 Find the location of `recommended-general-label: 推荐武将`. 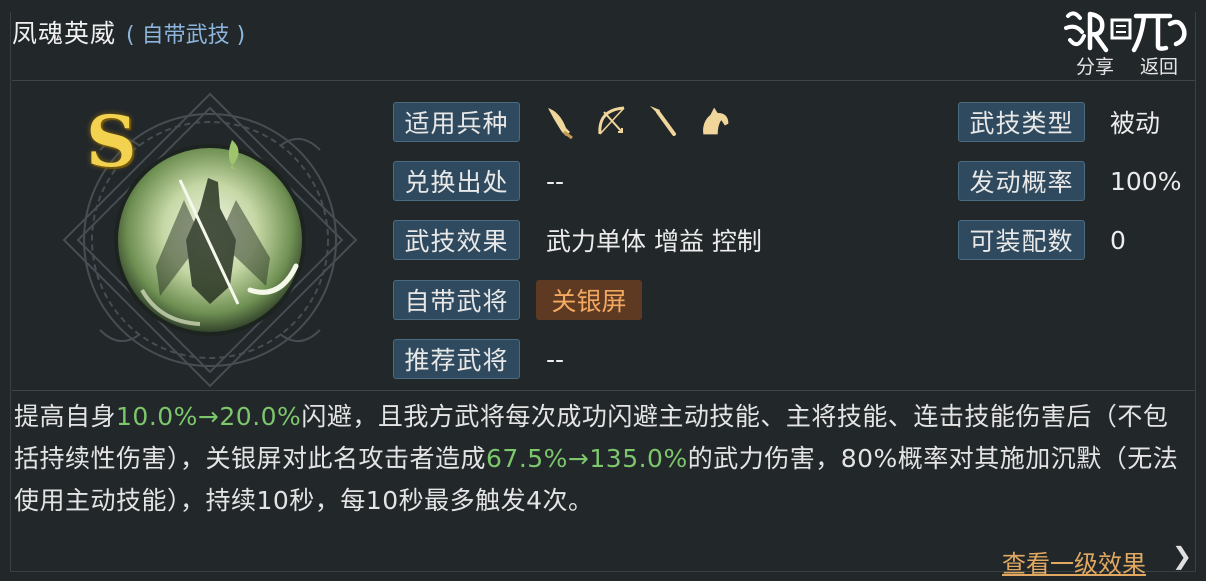

recommended-general-label: 推荐武将 is located at coordinates (456, 359).